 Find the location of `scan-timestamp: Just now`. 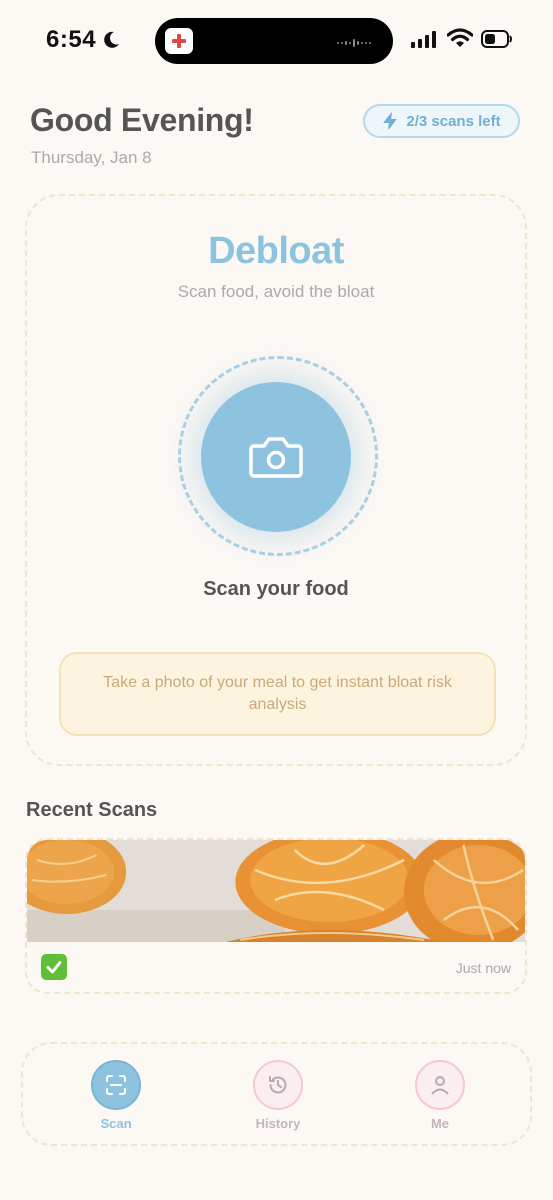

scan-timestamp: Just now is located at coordinates (483, 968).